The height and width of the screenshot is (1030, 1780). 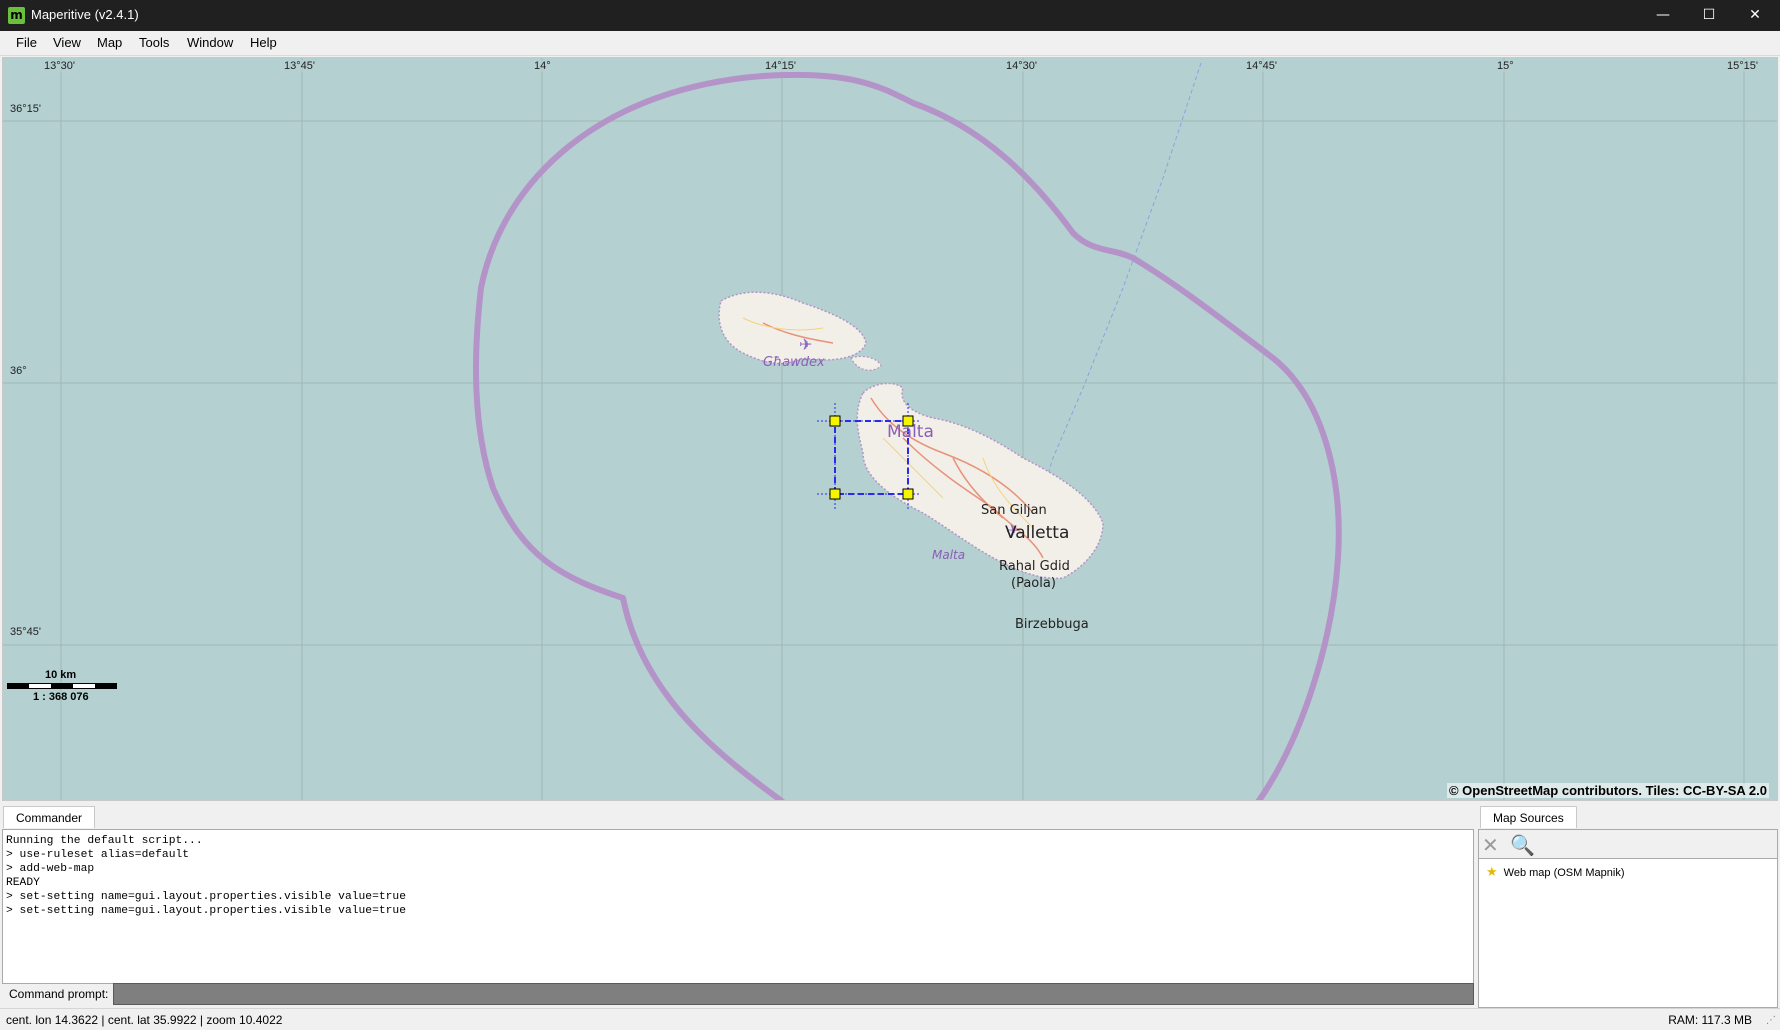 I want to click on lon-label: 15°15', so click(x=1742, y=66).